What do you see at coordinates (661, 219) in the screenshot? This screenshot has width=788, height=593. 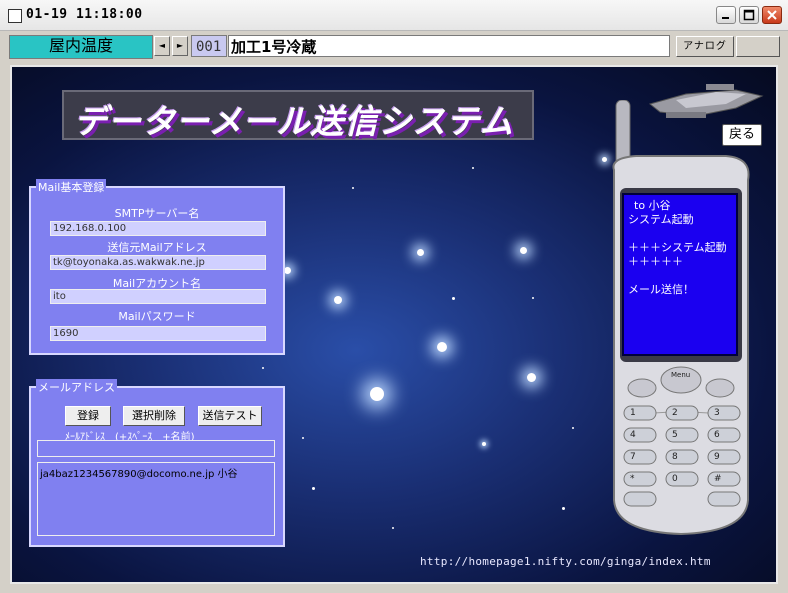 I see `screen-line: システム起動` at bounding box center [661, 219].